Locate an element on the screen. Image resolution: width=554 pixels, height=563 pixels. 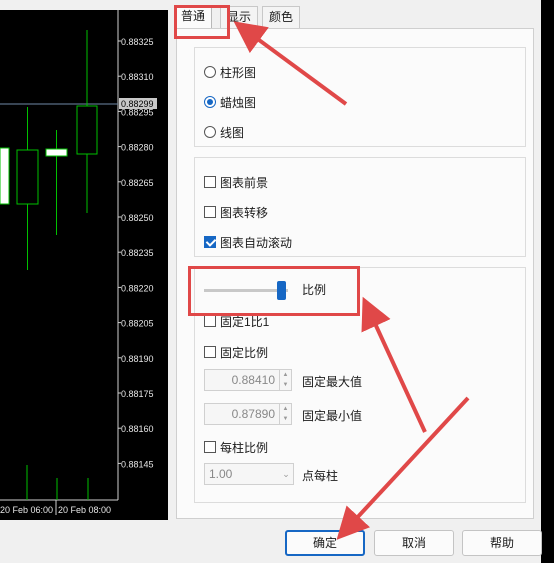
radio-bar-chart: 柱形图 is located at coordinates (230, 72).